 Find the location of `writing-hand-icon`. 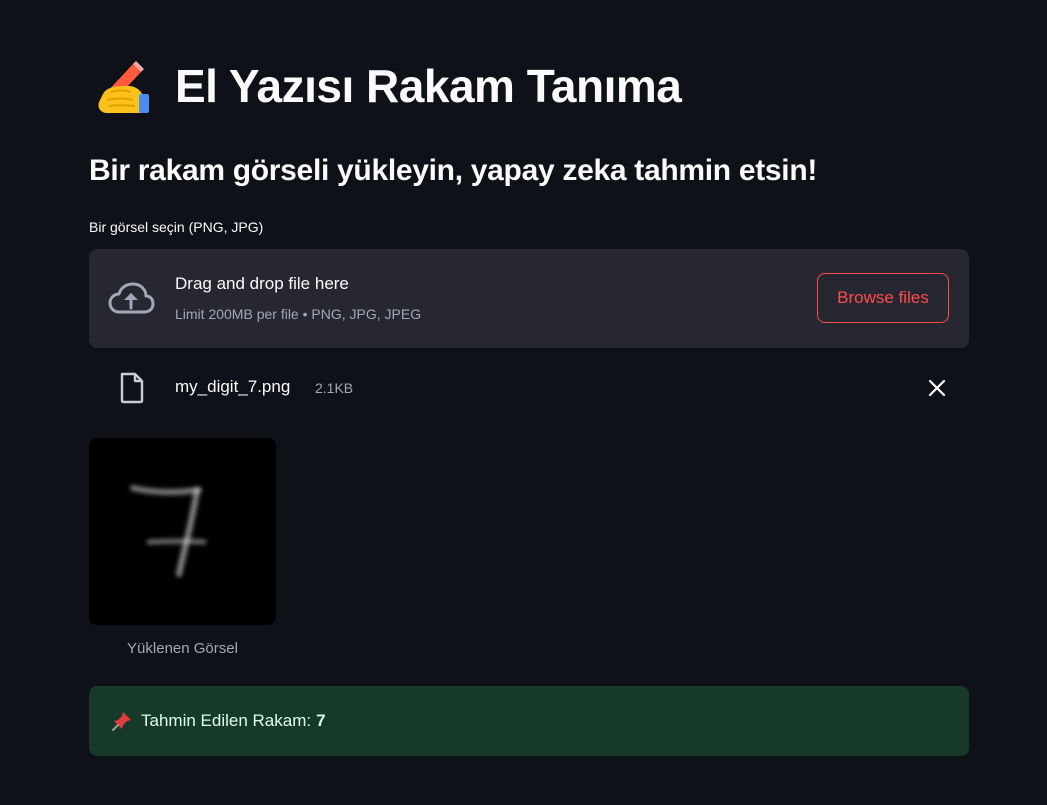

writing-hand-icon is located at coordinates (121, 86).